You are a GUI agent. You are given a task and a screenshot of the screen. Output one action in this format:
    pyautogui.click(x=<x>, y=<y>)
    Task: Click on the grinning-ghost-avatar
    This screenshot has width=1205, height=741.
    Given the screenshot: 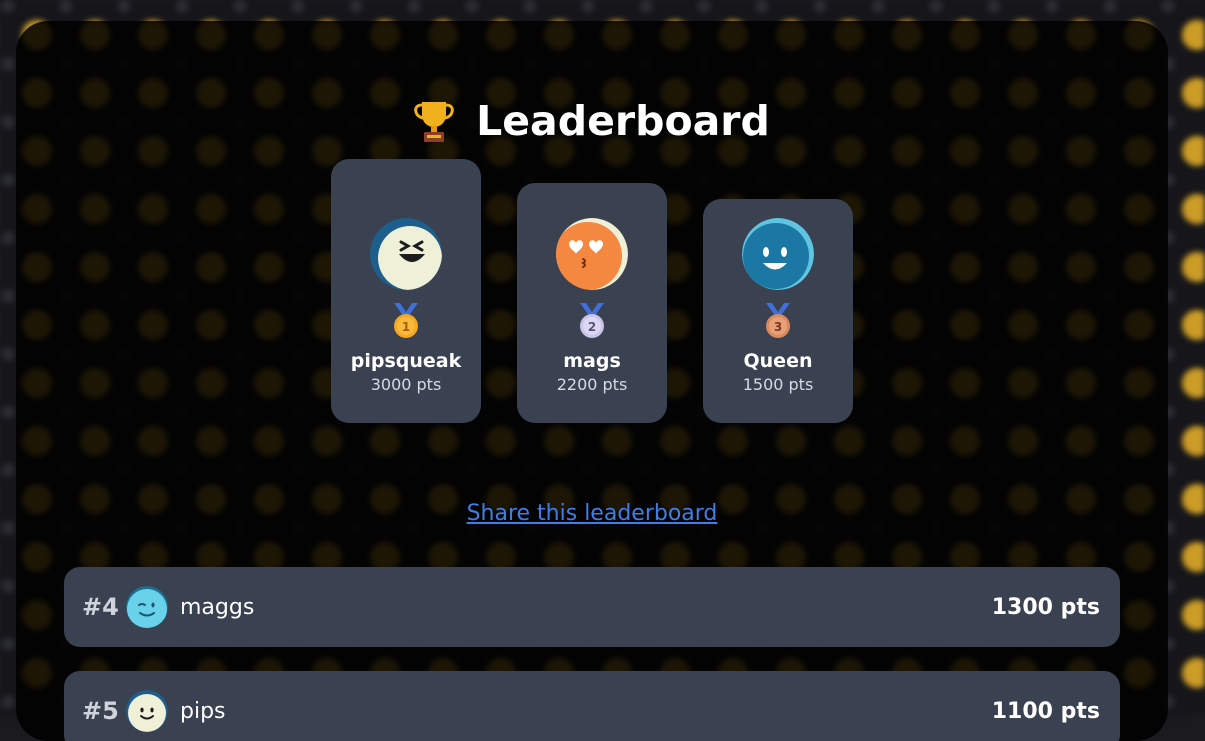 What is the action you would take?
    pyautogui.click(x=406, y=254)
    